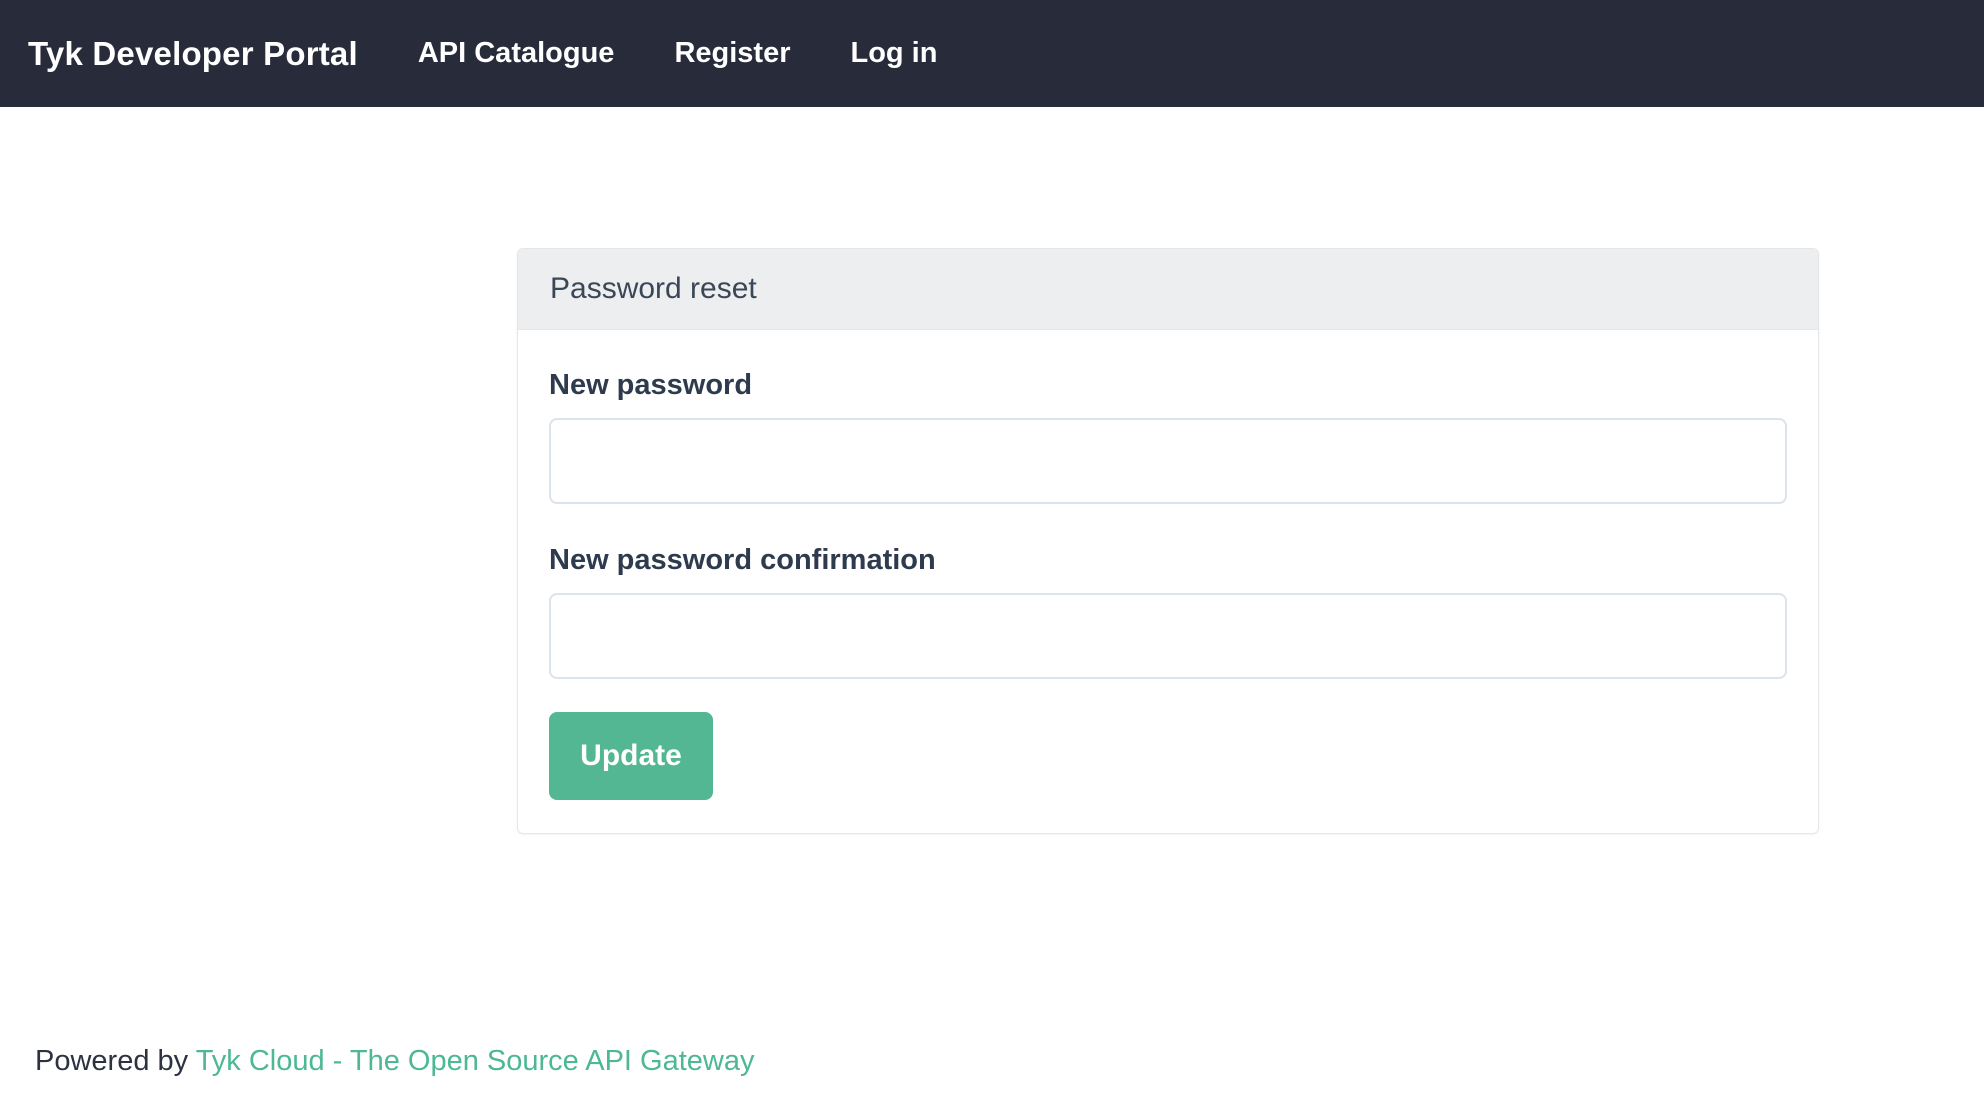  I want to click on new-password-group: New password, so click(1168, 437).